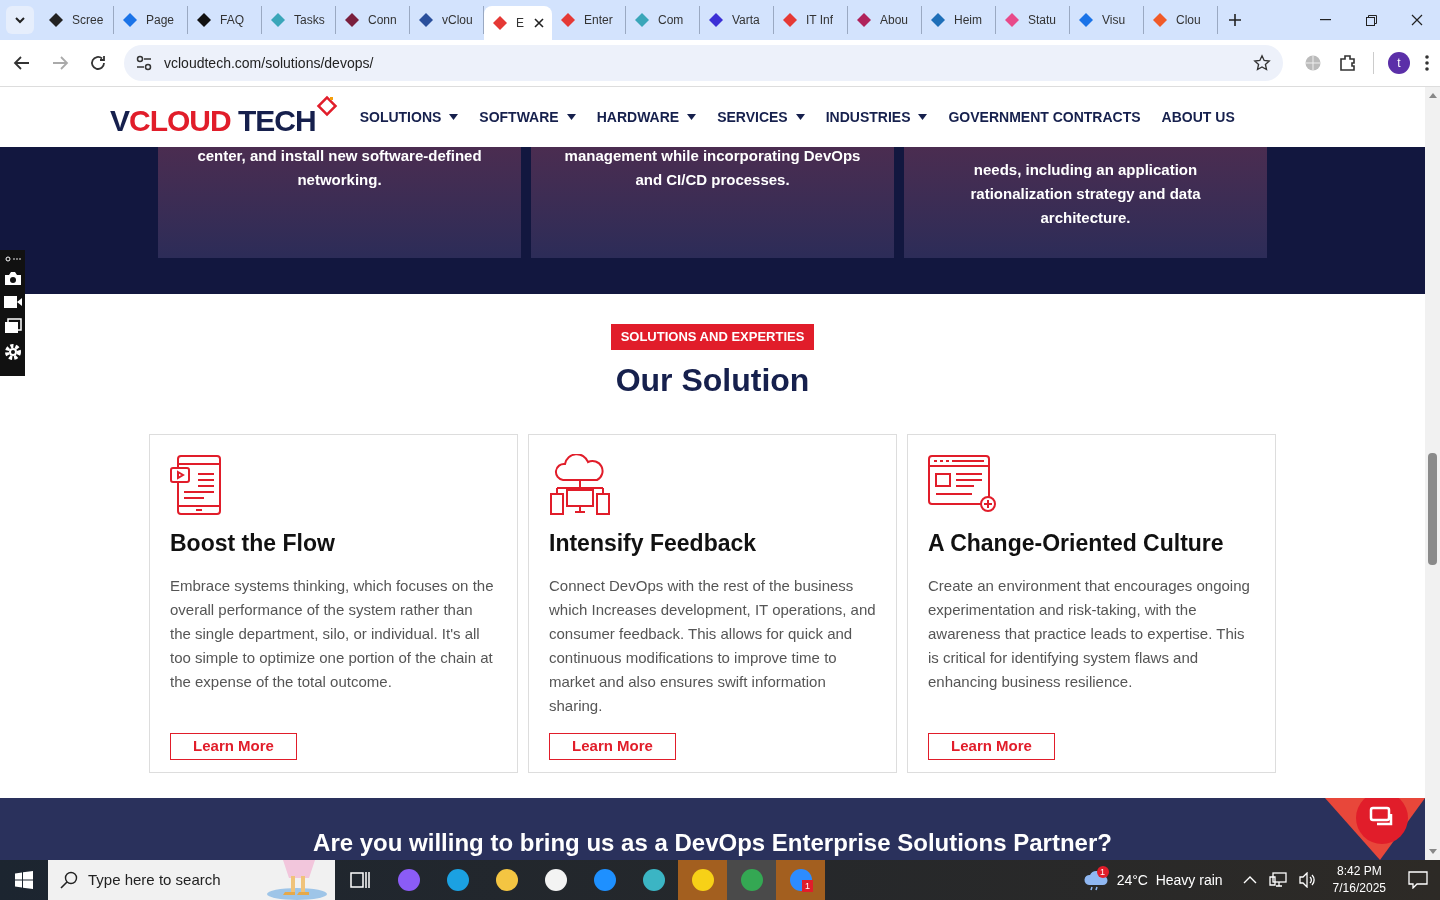 The image size is (1440, 900). I want to click on browser-tab: Abou, so click(885, 20).